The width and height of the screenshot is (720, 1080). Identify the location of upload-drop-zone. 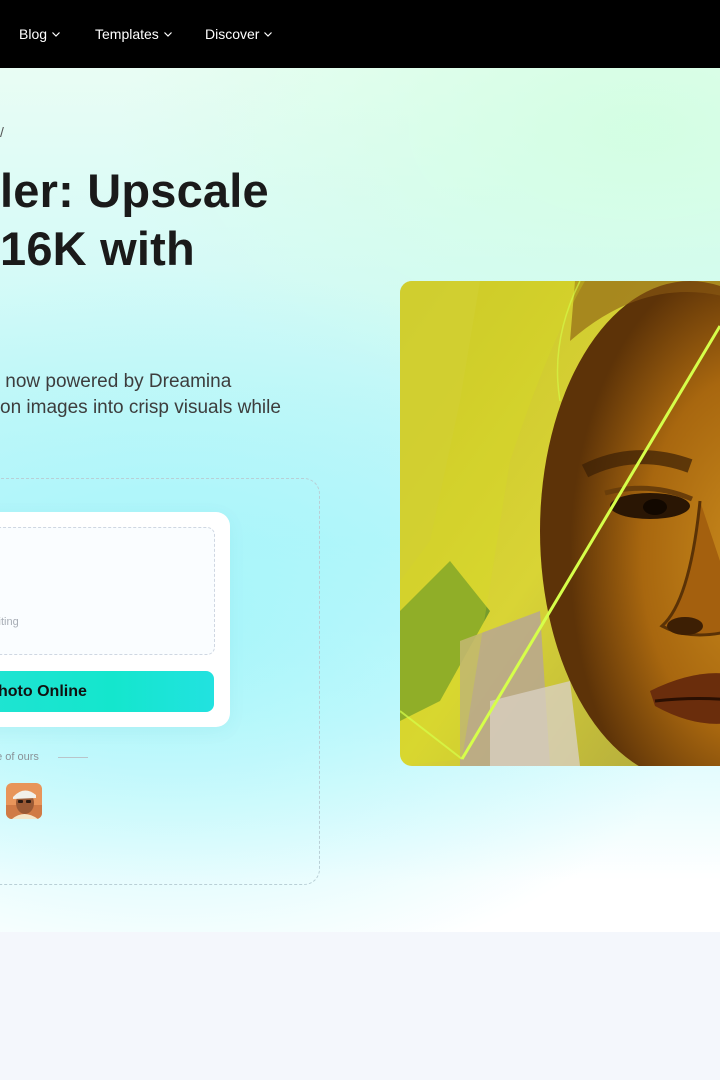
(107, 591).